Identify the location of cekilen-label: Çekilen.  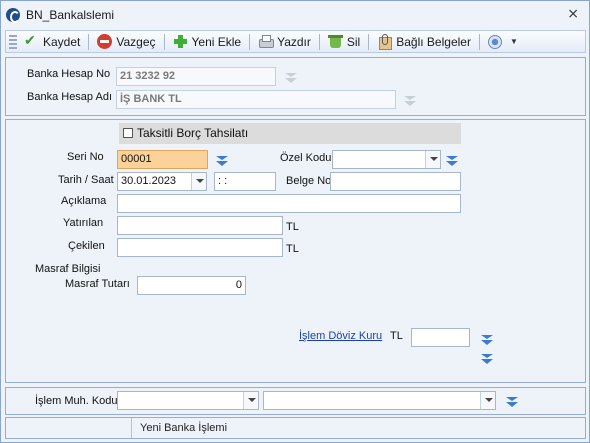
(86, 246).